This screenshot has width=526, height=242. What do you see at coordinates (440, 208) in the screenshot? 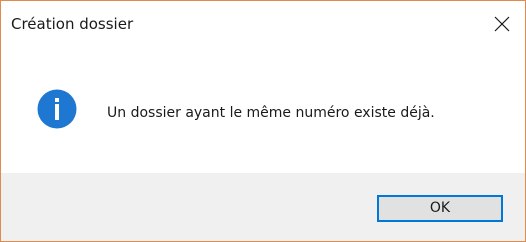
I see `ok-button: OK` at bounding box center [440, 208].